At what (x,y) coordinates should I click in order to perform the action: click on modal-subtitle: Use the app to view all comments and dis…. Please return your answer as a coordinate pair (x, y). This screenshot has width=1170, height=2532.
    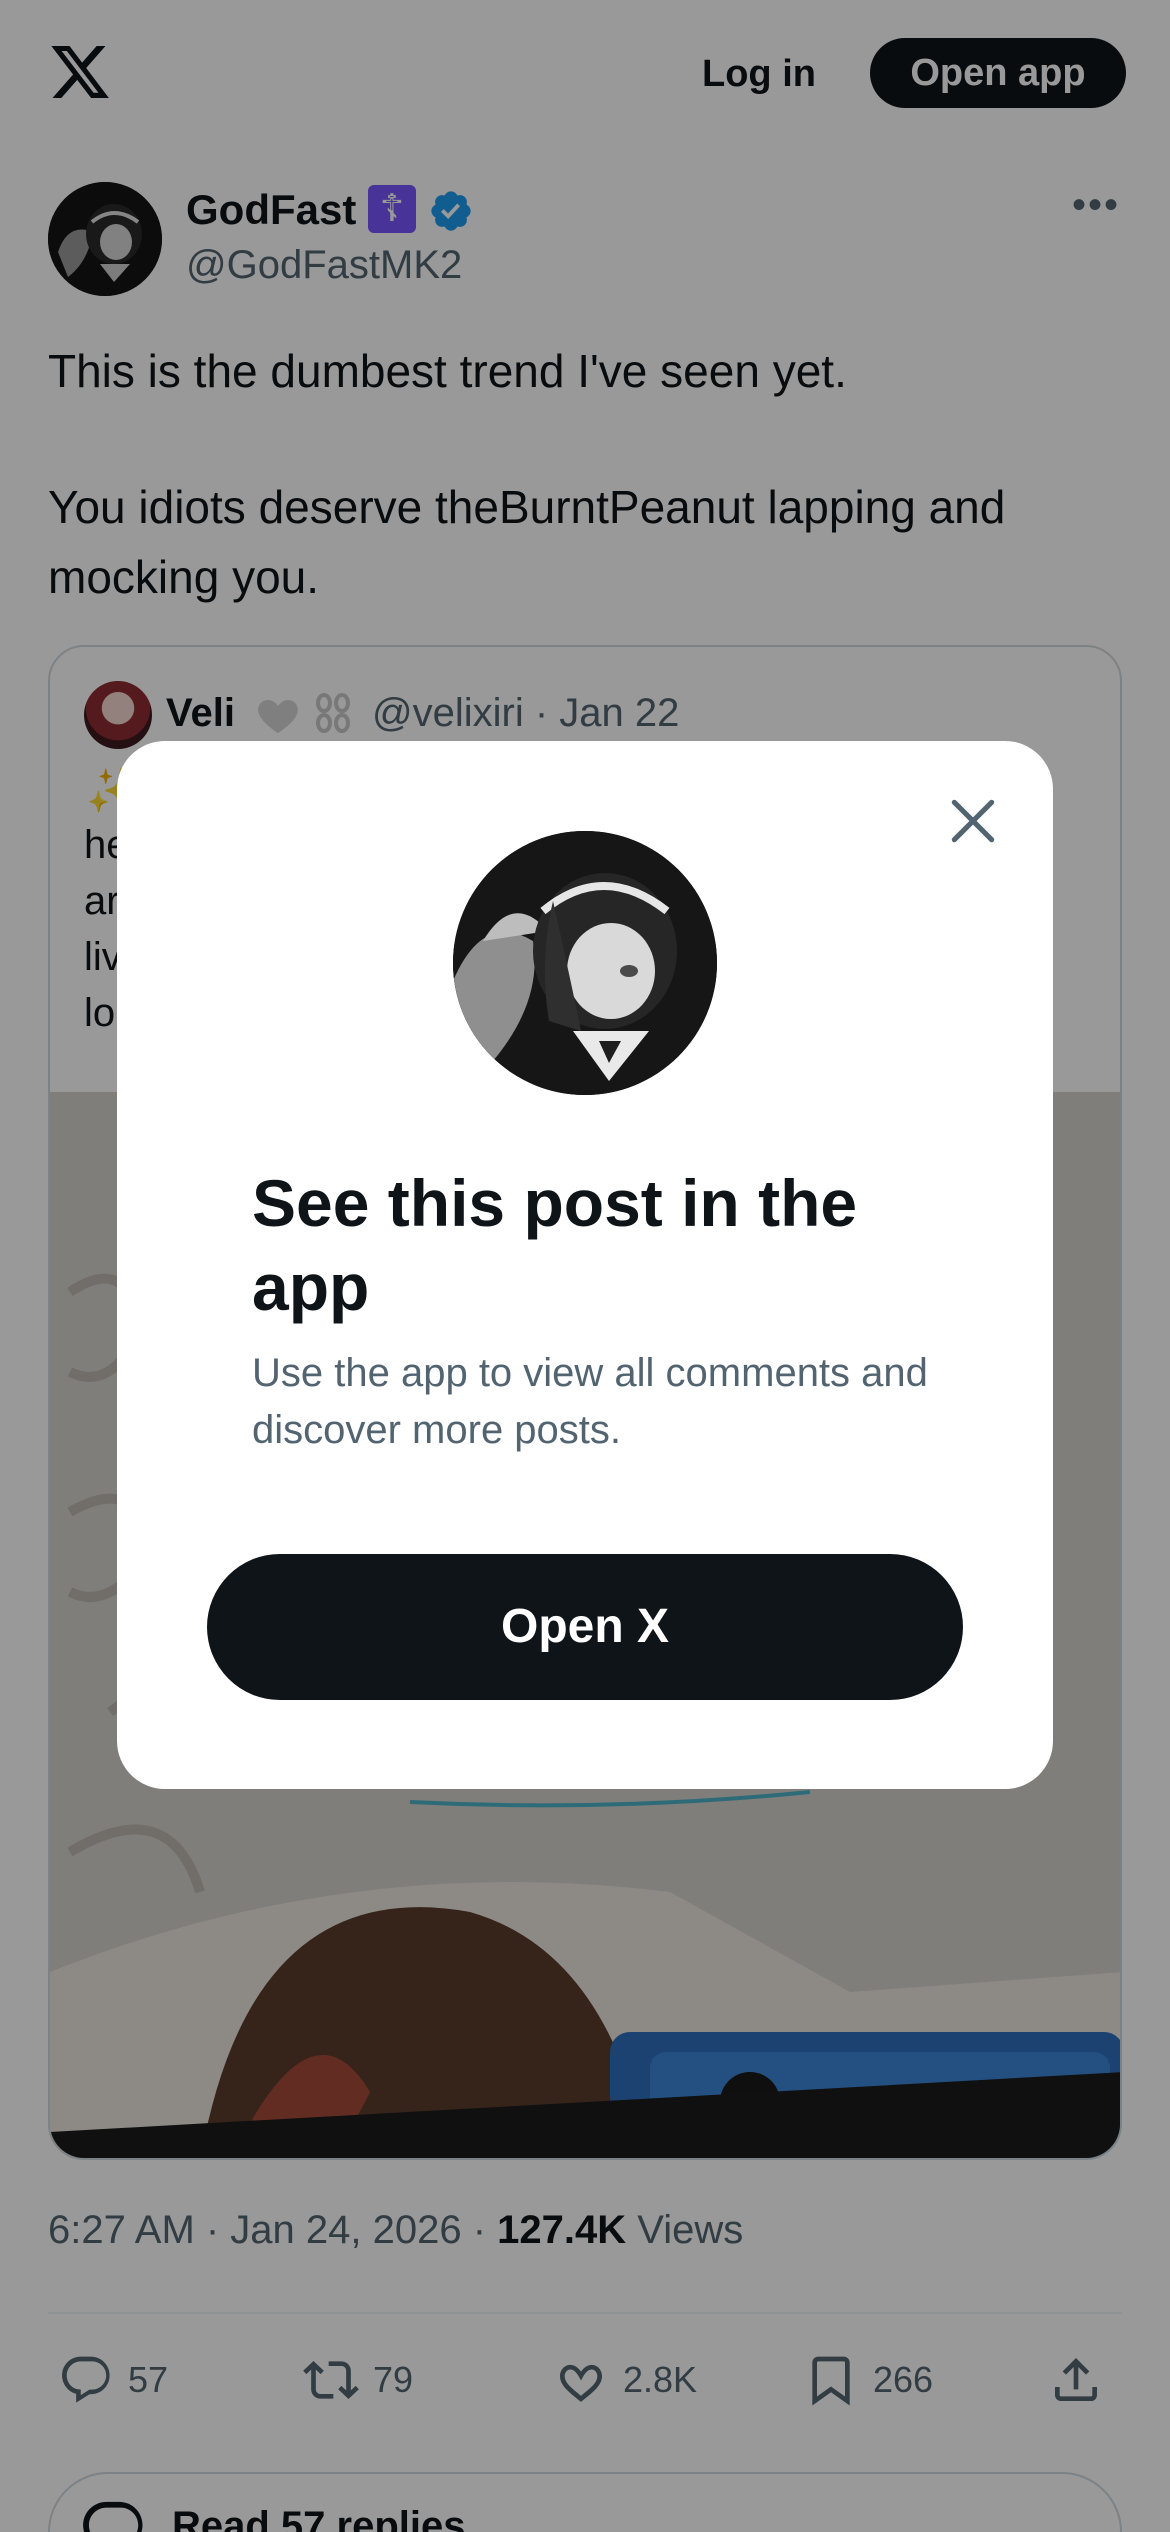
    Looking at the image, I should click on (590, 1401).